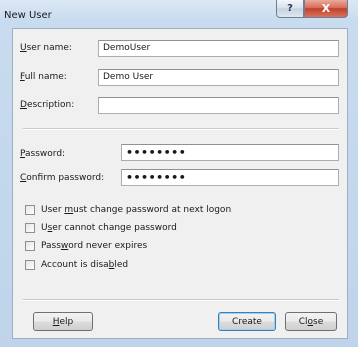 The height and width of the screenshot is (347, 358). Describe the element at coordinates (311, 321) in the screenshot. I see `close-button: Cl o se` at that location.